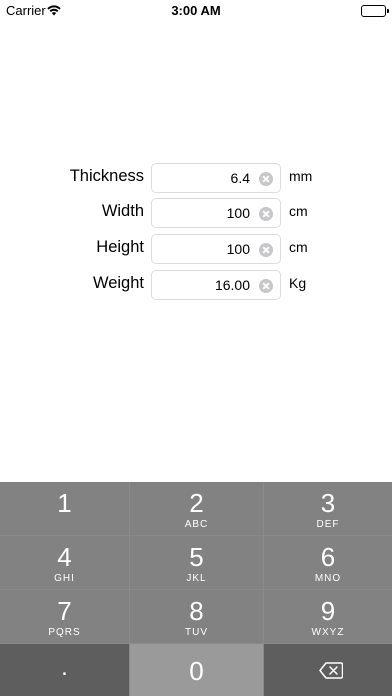  What do you see at coordinates (64, 632) in the screenshot?
I see `key-letters: PQRS` at bounding box center [64, 632].